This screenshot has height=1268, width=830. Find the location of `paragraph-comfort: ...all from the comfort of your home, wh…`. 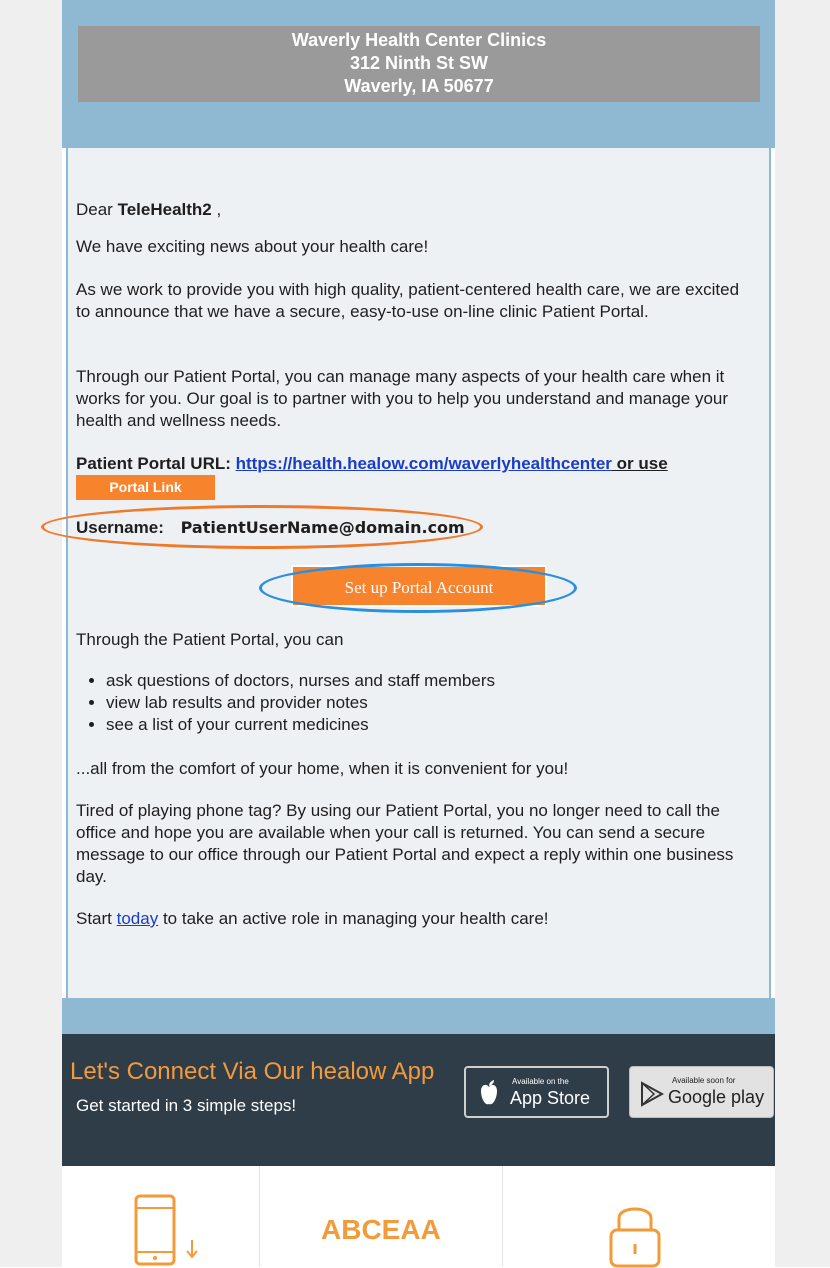

paragraph-comfort: ...all from the comfort of your home, wh… is located at coordinates (322, 768).